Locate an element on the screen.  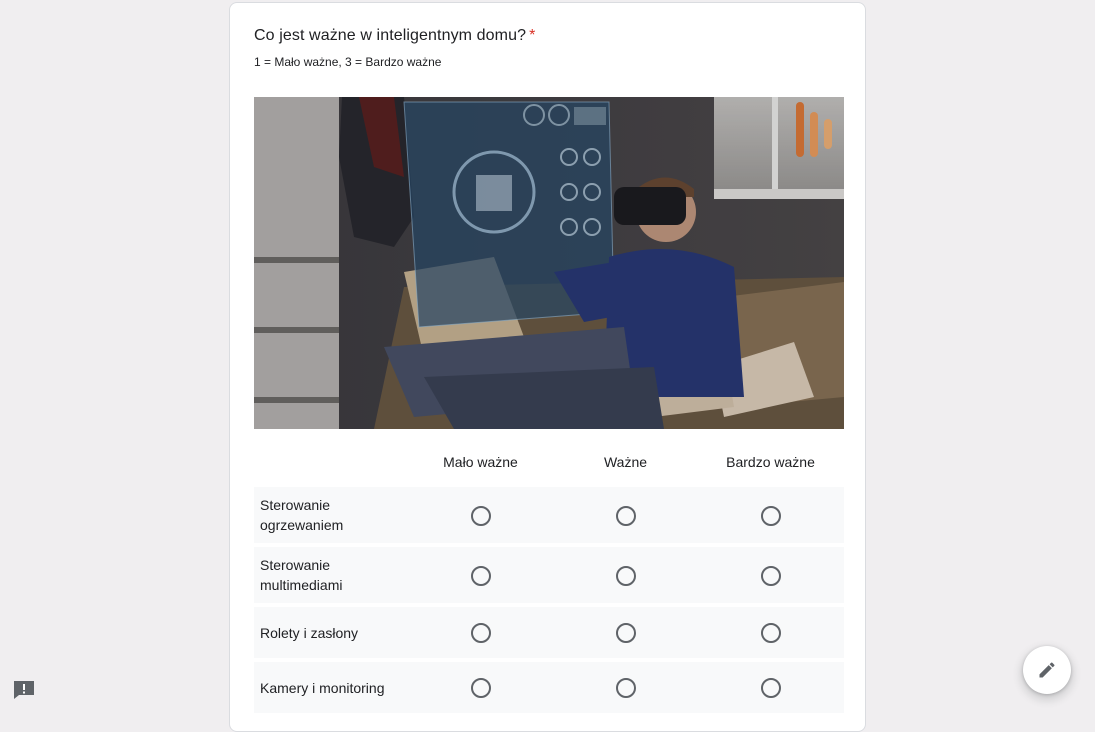
required-asterisk: * is located at coordinates (532, 35).